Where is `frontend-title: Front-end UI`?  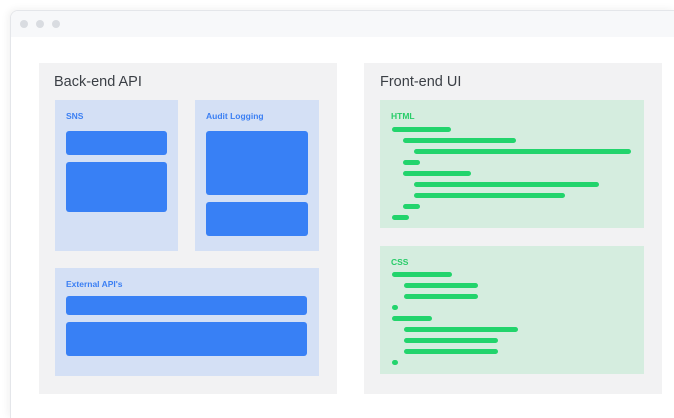 frontend-title: Front-end UI is located at coordinates (421, 82).